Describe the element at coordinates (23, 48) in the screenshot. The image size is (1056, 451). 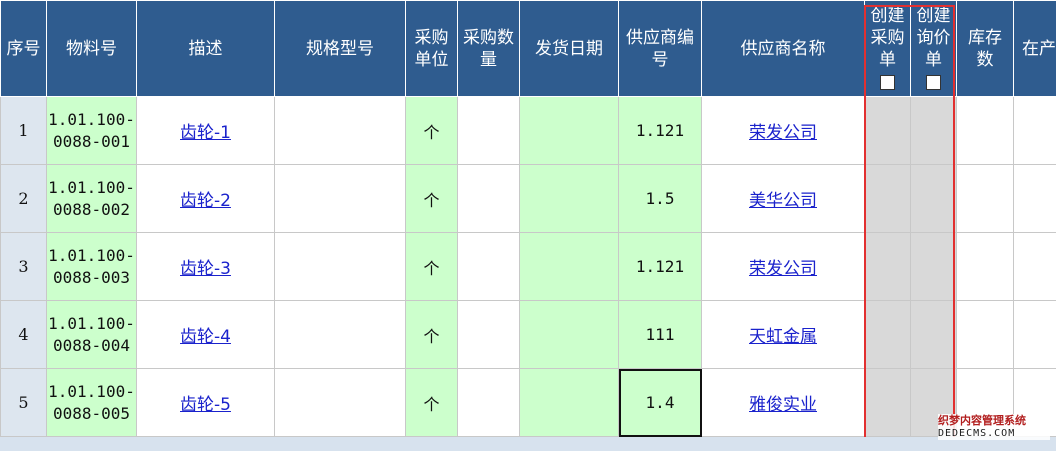
I see `col-header-seq: 序号` at that location.